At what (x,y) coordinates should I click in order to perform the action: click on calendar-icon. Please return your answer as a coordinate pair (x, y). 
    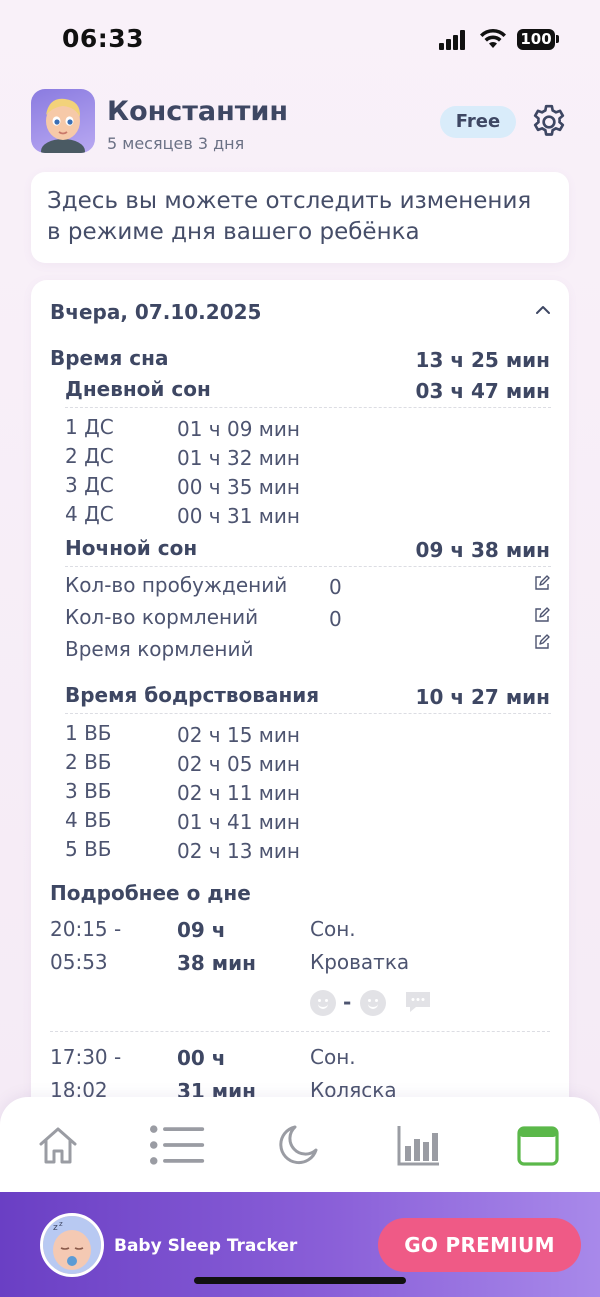
    Looking at the image, I should click on (538, 1146).